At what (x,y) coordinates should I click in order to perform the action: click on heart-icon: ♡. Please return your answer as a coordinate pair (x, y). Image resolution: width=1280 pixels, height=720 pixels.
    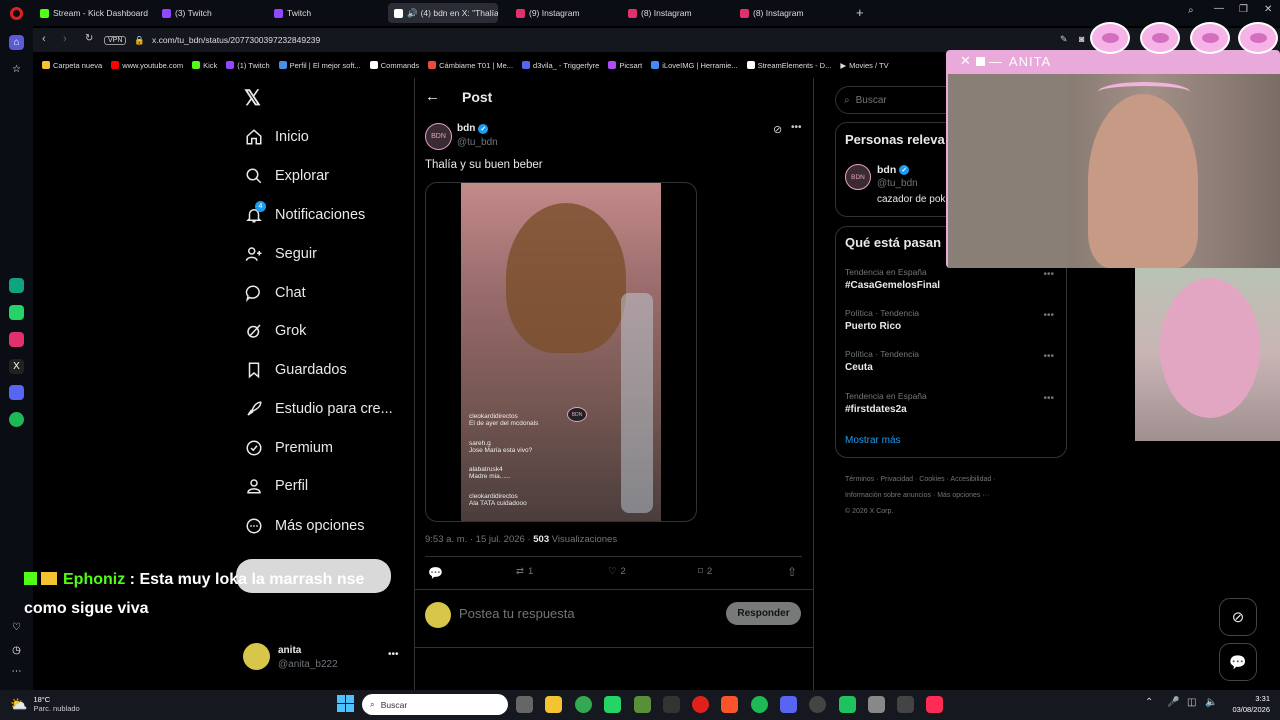
    Looking at the image, I should click on (16, 627).